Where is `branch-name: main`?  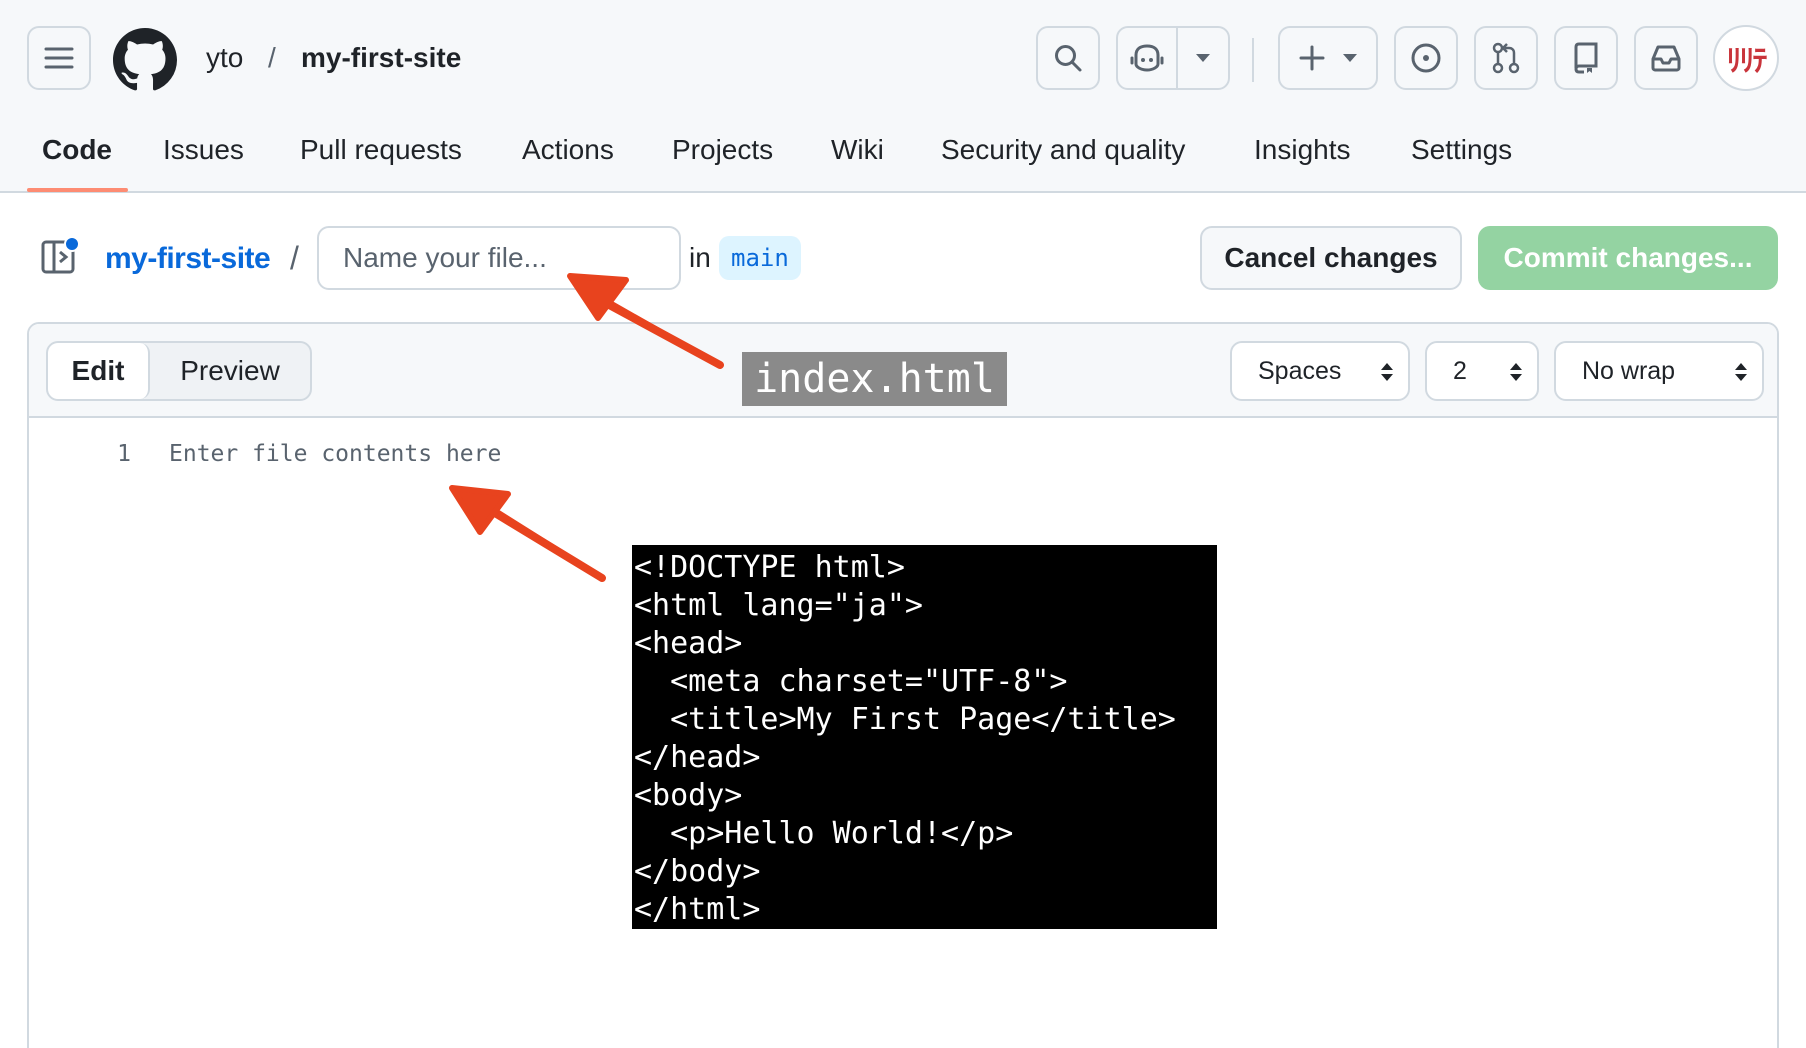 branch-name: main is located at coordinates (760, 258).